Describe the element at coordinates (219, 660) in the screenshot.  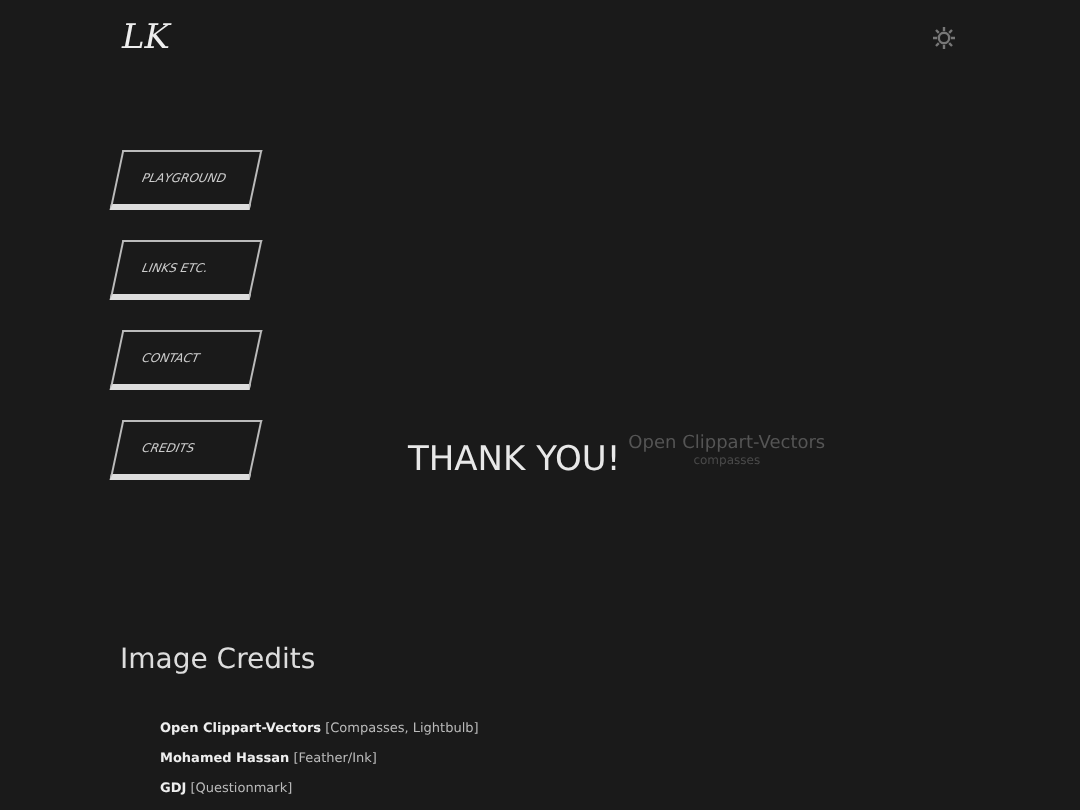
I see `credits-heading: Image Credits` at that location.